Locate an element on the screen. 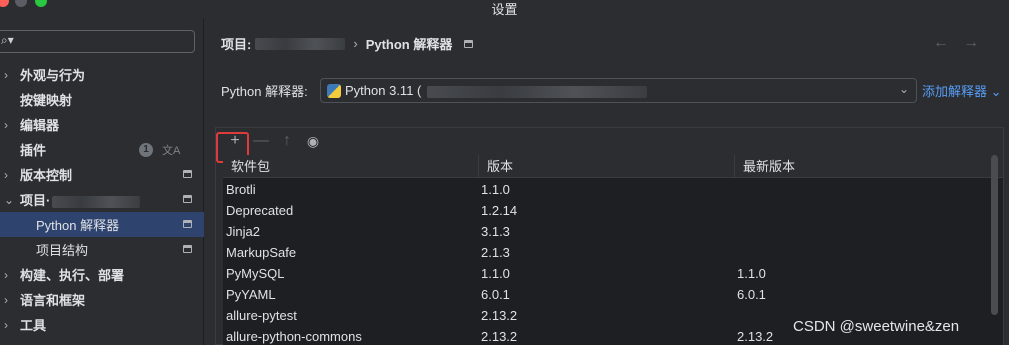 This screenshot has height=345, width=1009. sidebar-item-languages-frameworks: › 语言和框架 is located at coordinates (102, 299).